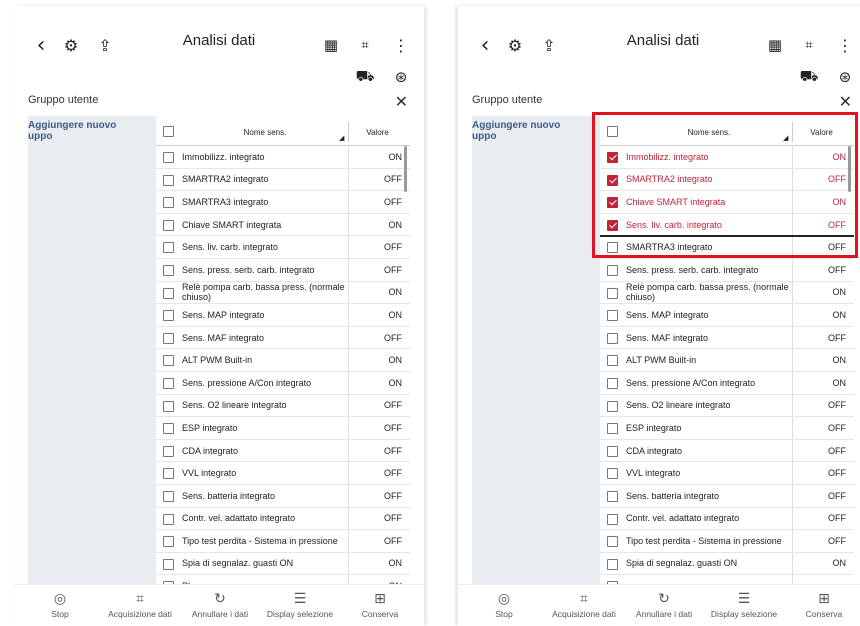  Describe the element at coordinates (283, 247) in the screenshot. I see `table-row: Sens. liv. carb. integrato OFF` at that location.